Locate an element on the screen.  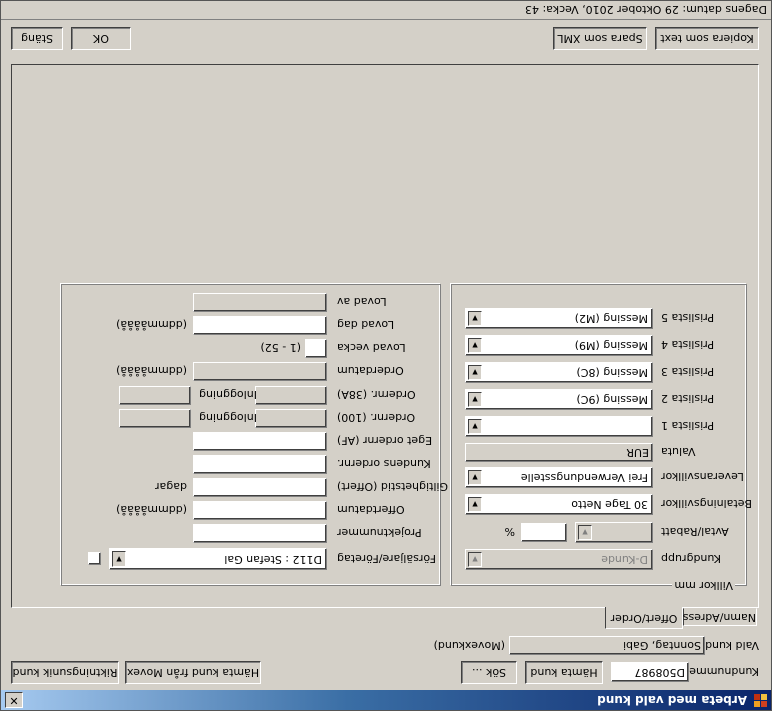
promised-week-input is located at coordinates (316, 348).